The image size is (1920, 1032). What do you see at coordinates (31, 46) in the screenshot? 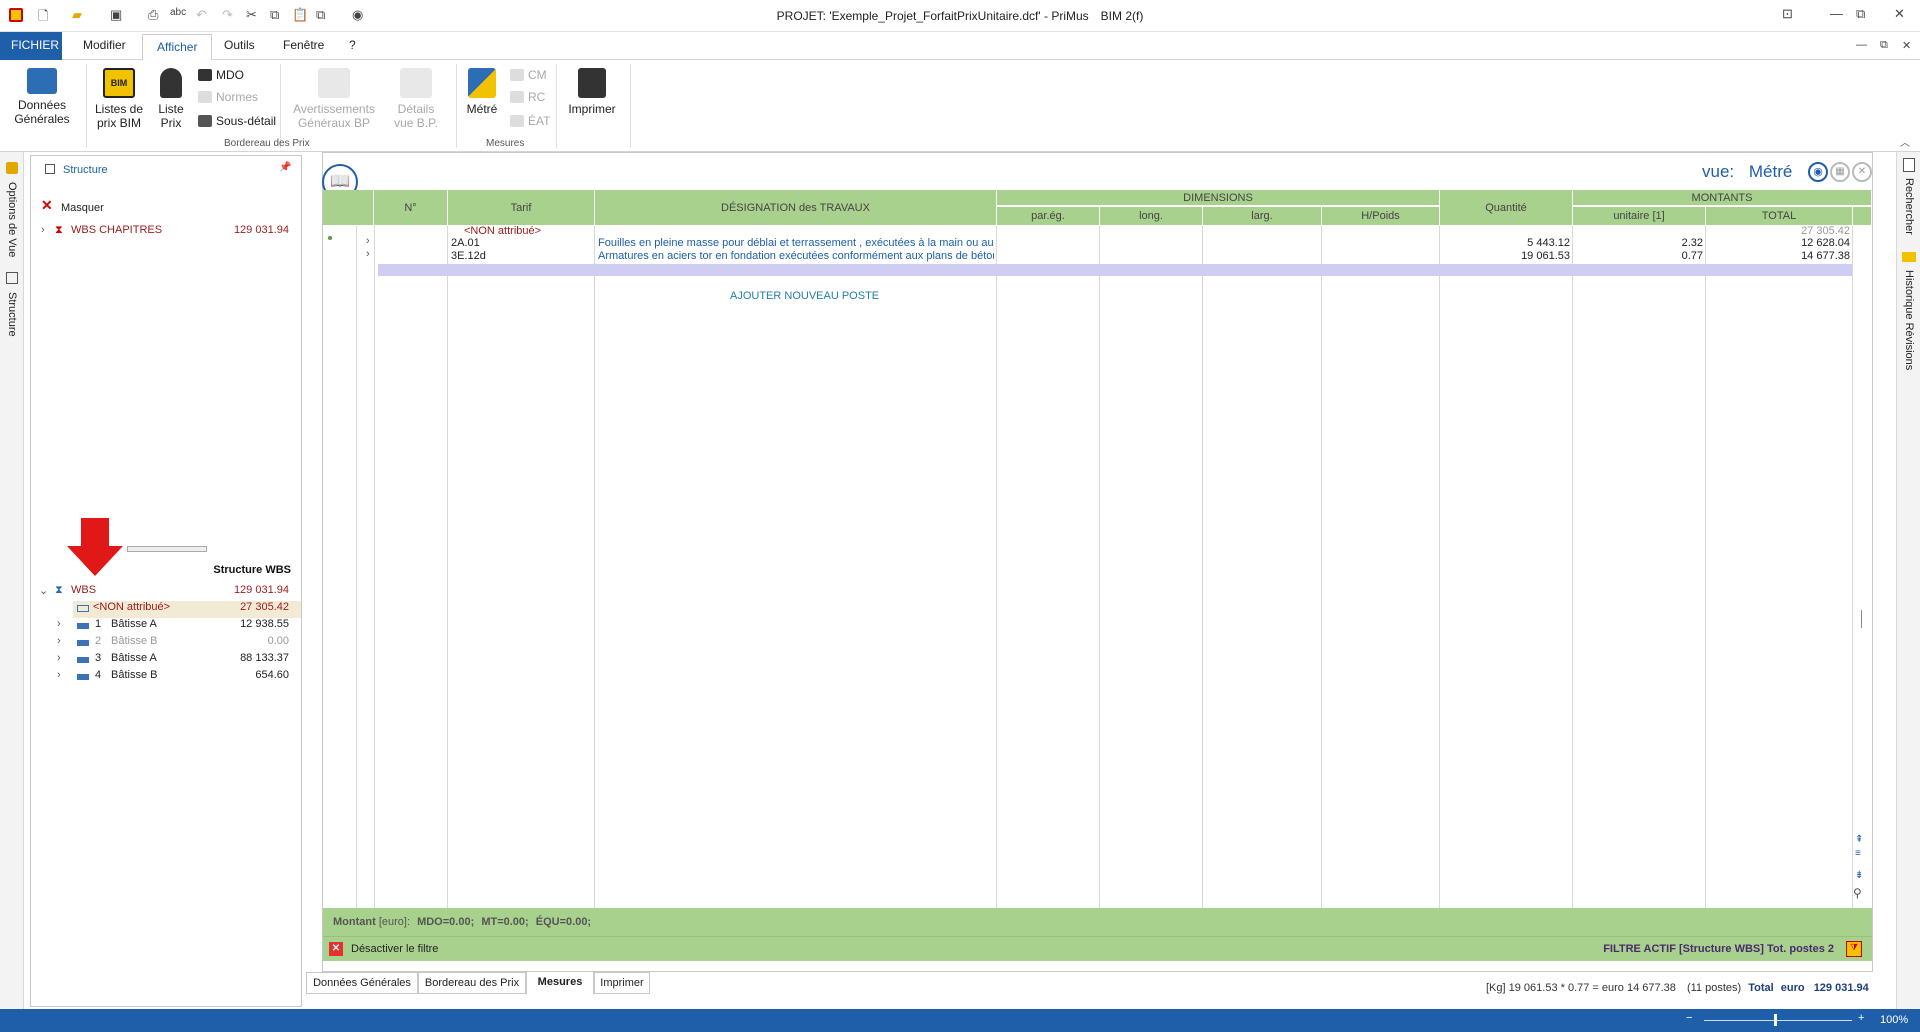
I see `tab-fichier: FICHIER` at bounding box center [31, 46].